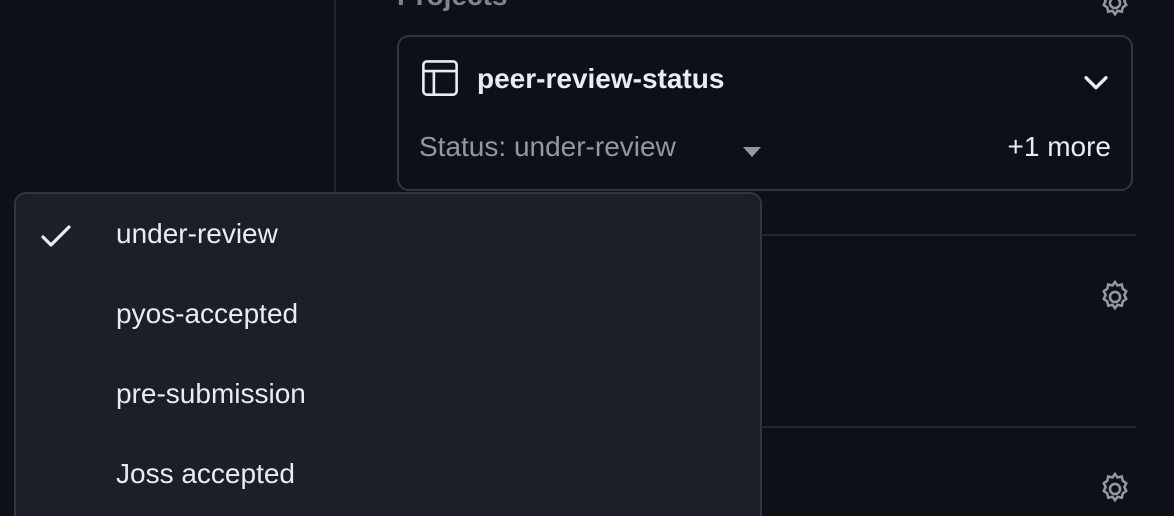 This screenshot has height=516, width=1174. Describe the element at coordinates (547, 147) in the screenshot. I see `status-field-button: Status: under-review` at that location.